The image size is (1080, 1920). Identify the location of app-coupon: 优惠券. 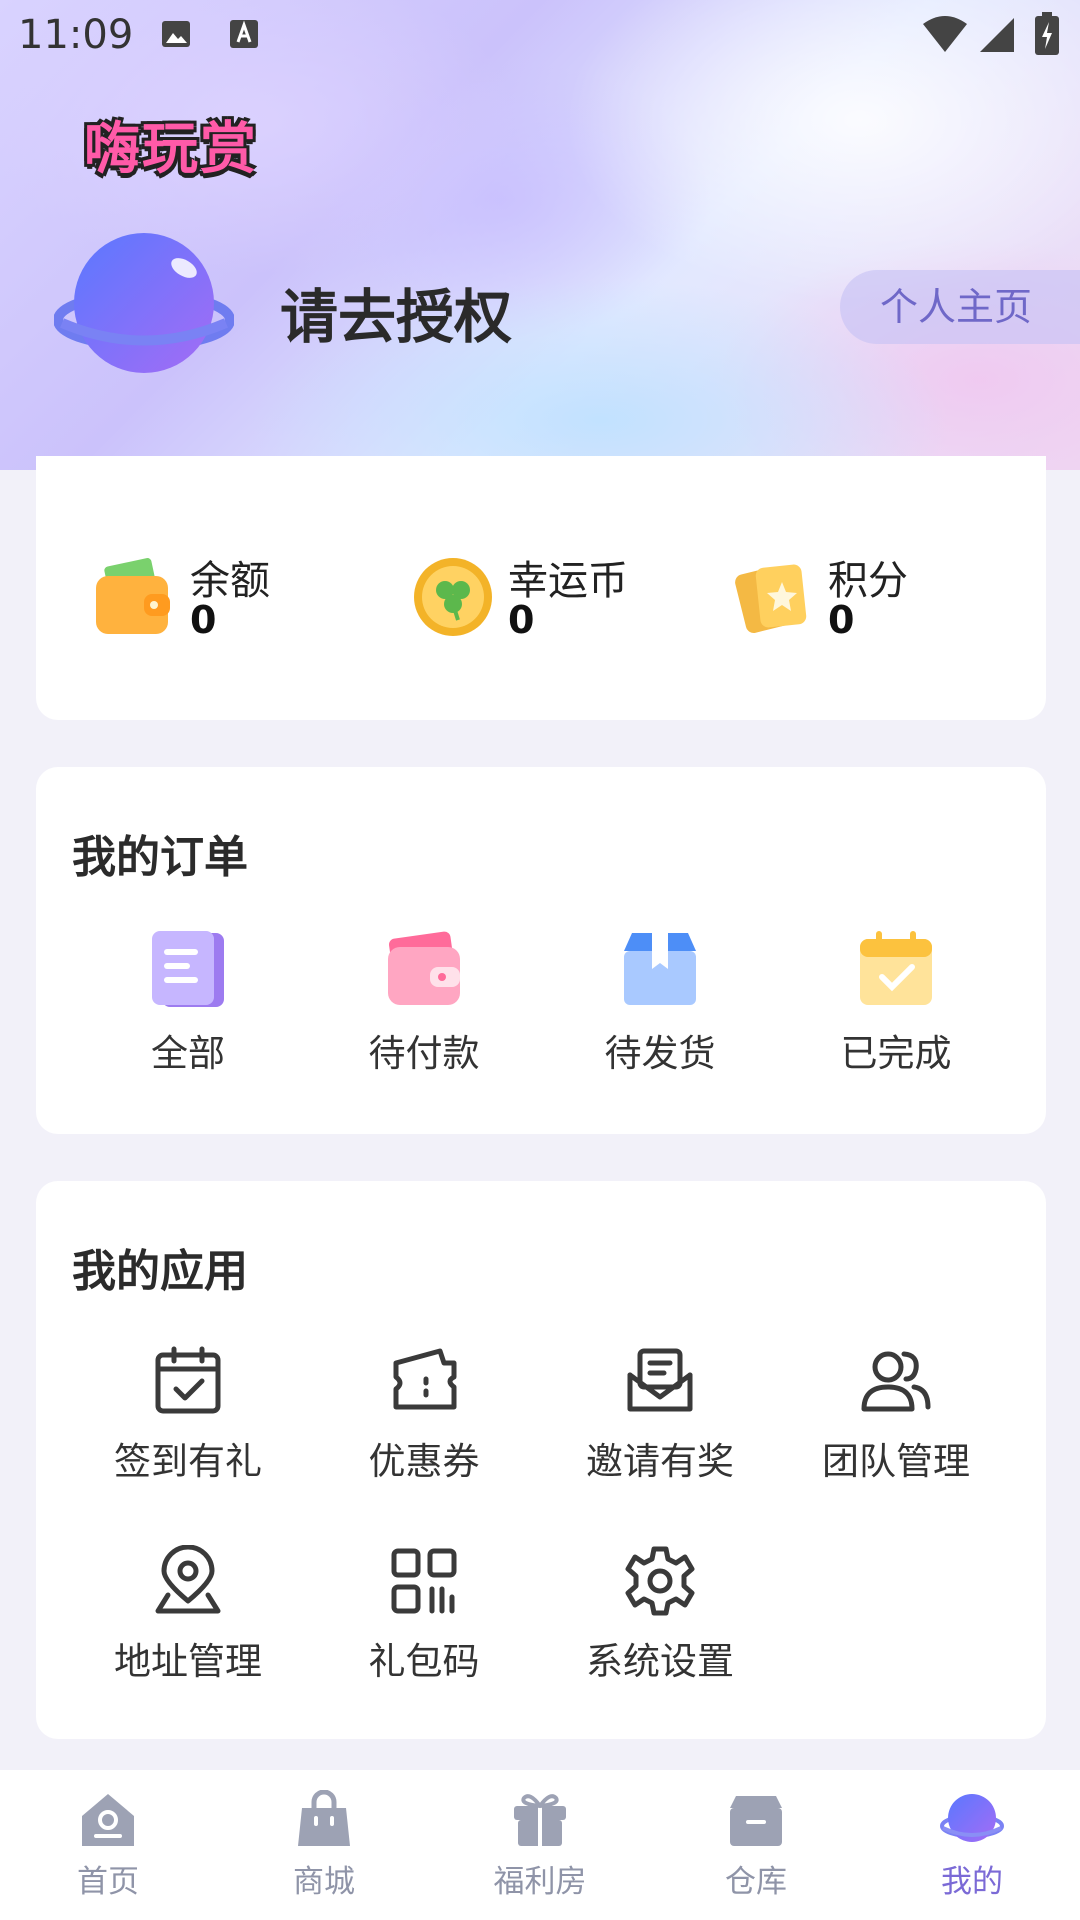
(424, 1415).